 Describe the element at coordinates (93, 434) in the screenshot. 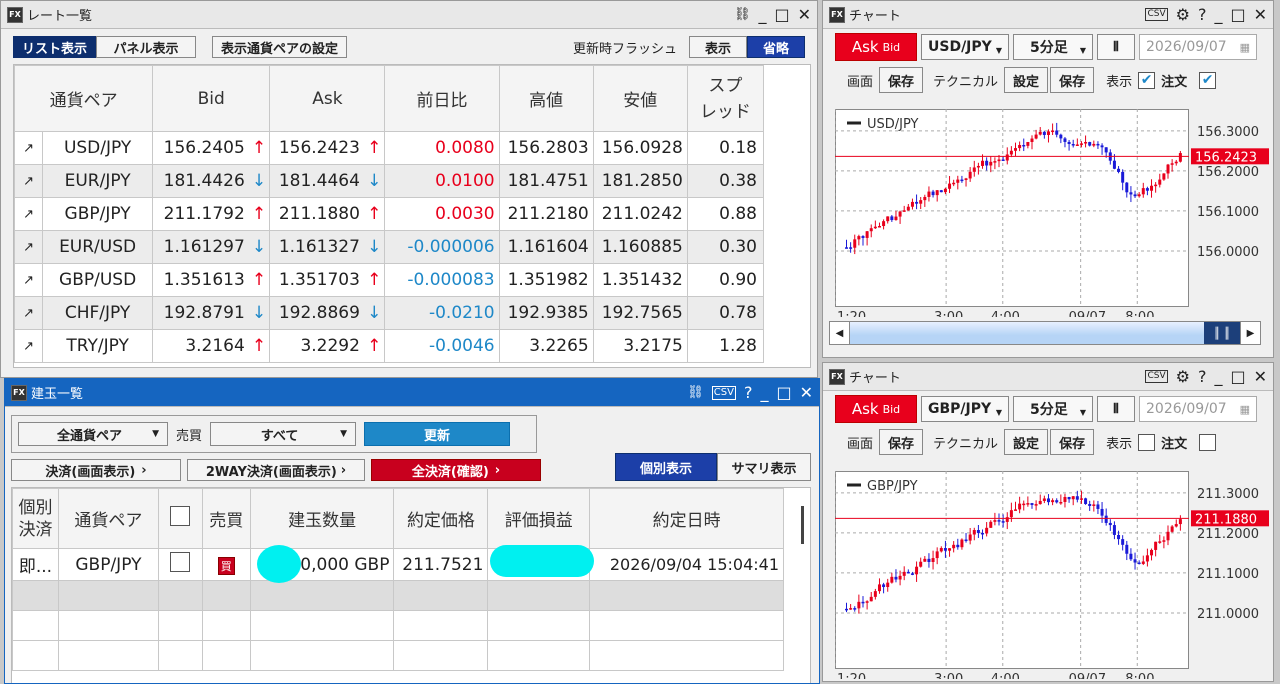

I see `pair-filter-select: 全通貨ペア ▼` at that location.